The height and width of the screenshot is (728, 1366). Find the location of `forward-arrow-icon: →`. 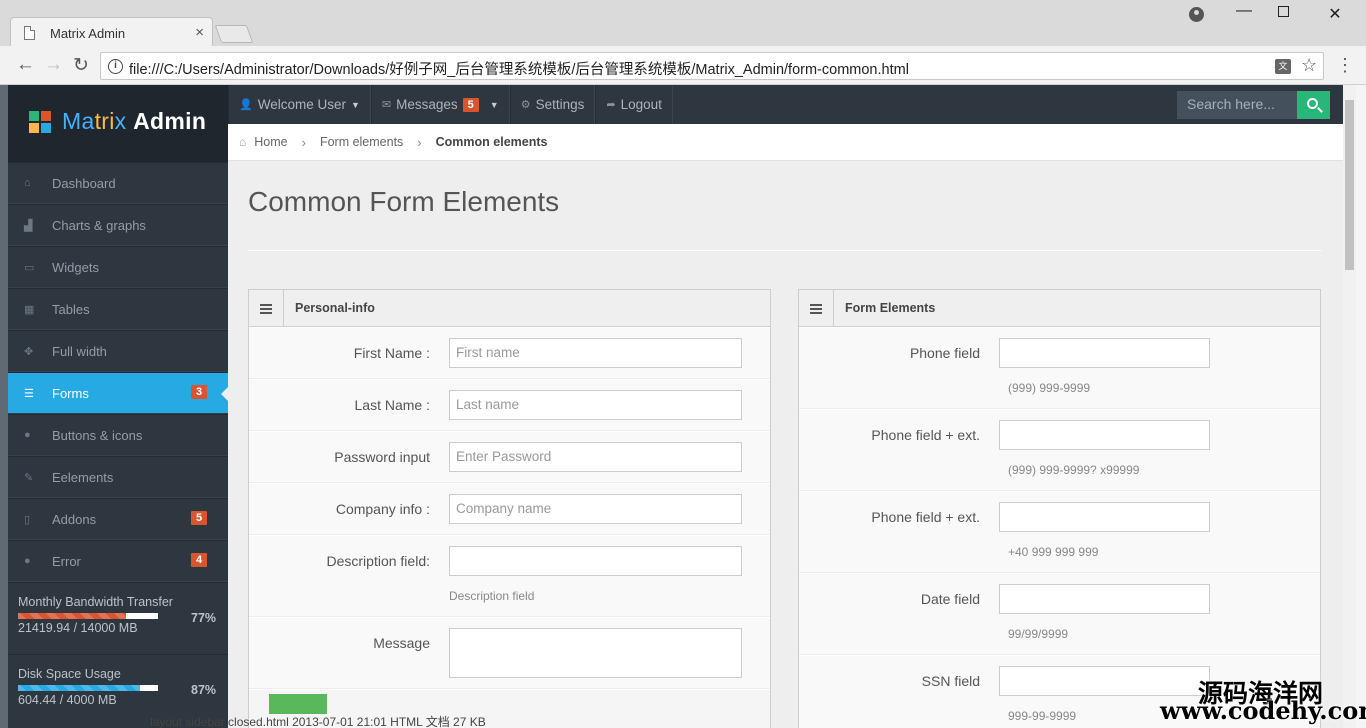

forward-arrow-icon: → is located at coordinates (53, 65).